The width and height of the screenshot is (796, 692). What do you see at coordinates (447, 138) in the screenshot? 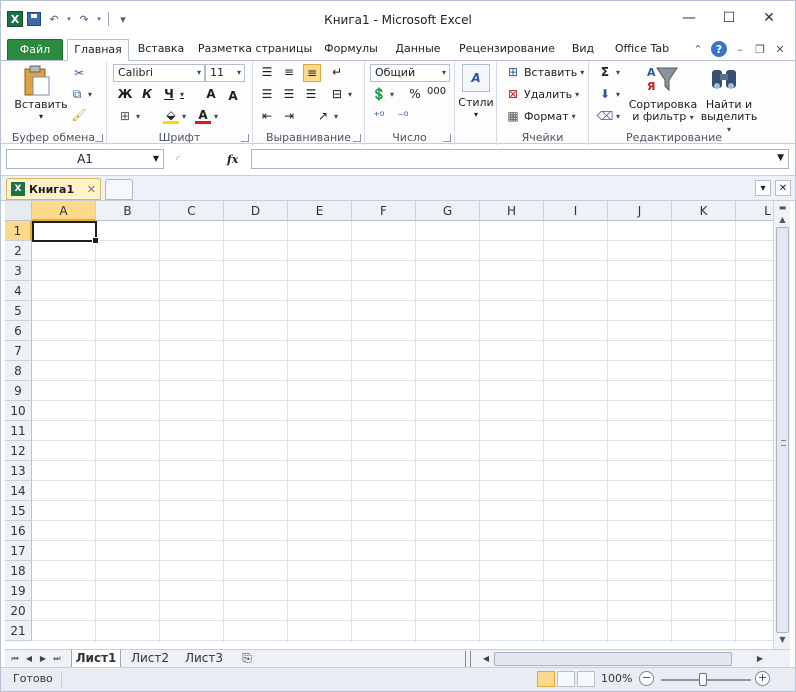
I see `number-launcher-icon` at bounding box center [447, 138].